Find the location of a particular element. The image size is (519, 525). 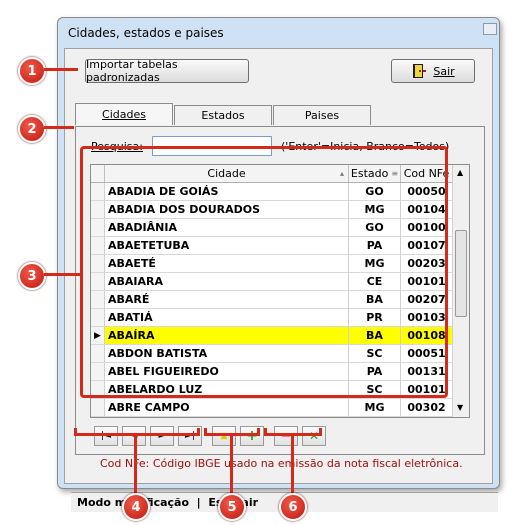

door-exit-icon is located at coordinates (420, 71).